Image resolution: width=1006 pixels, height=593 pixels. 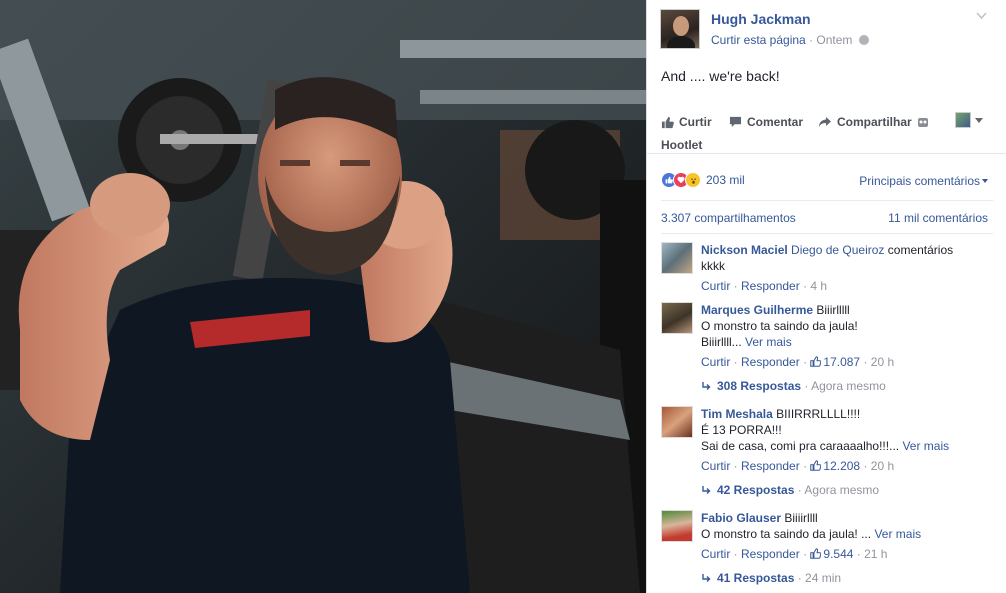 I want to click on wow-reaction-icon, so click(x=693, y=180).